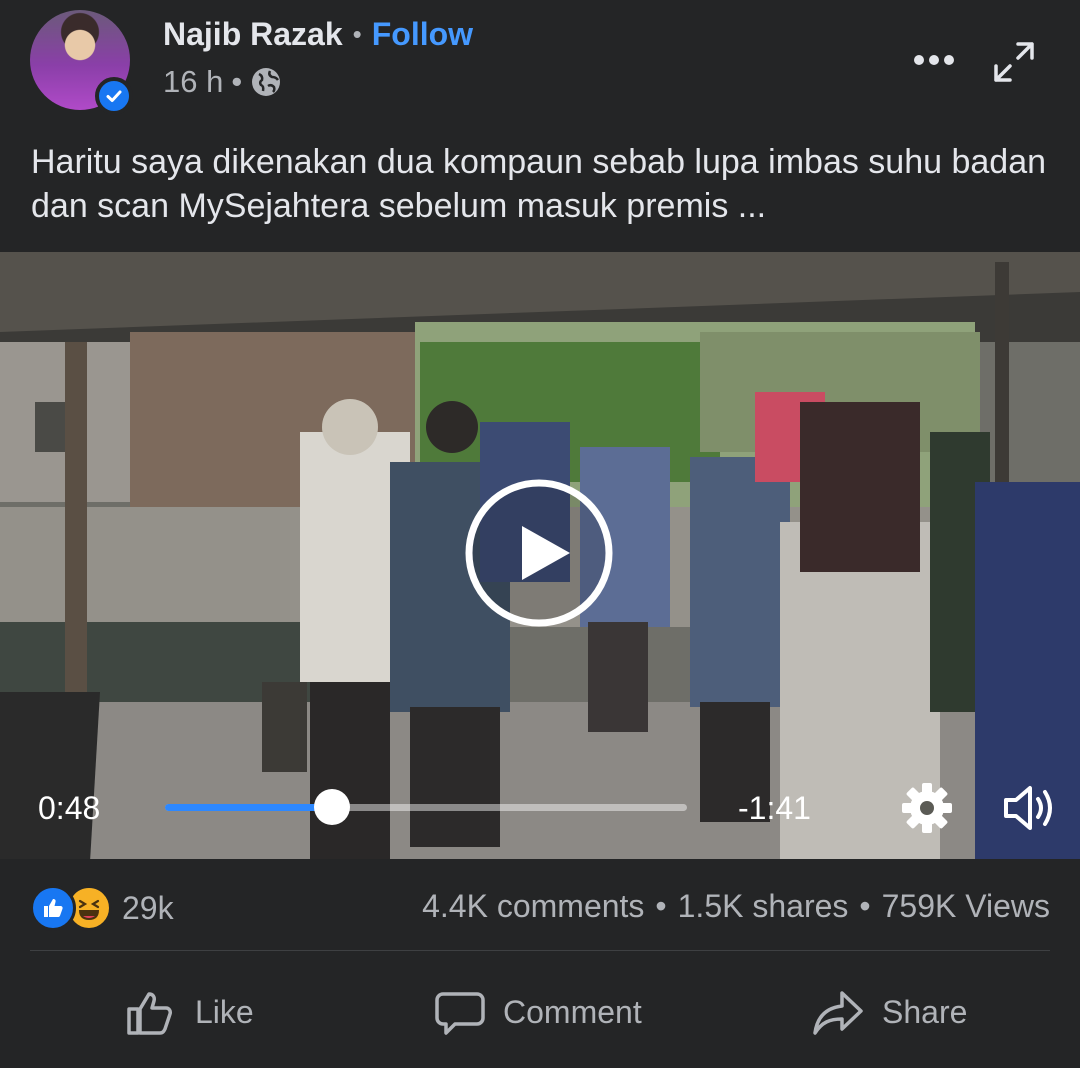 The height and width of the screenshot is (1068, 1080). I want to click on share-button: Share, so click(889, 1012).